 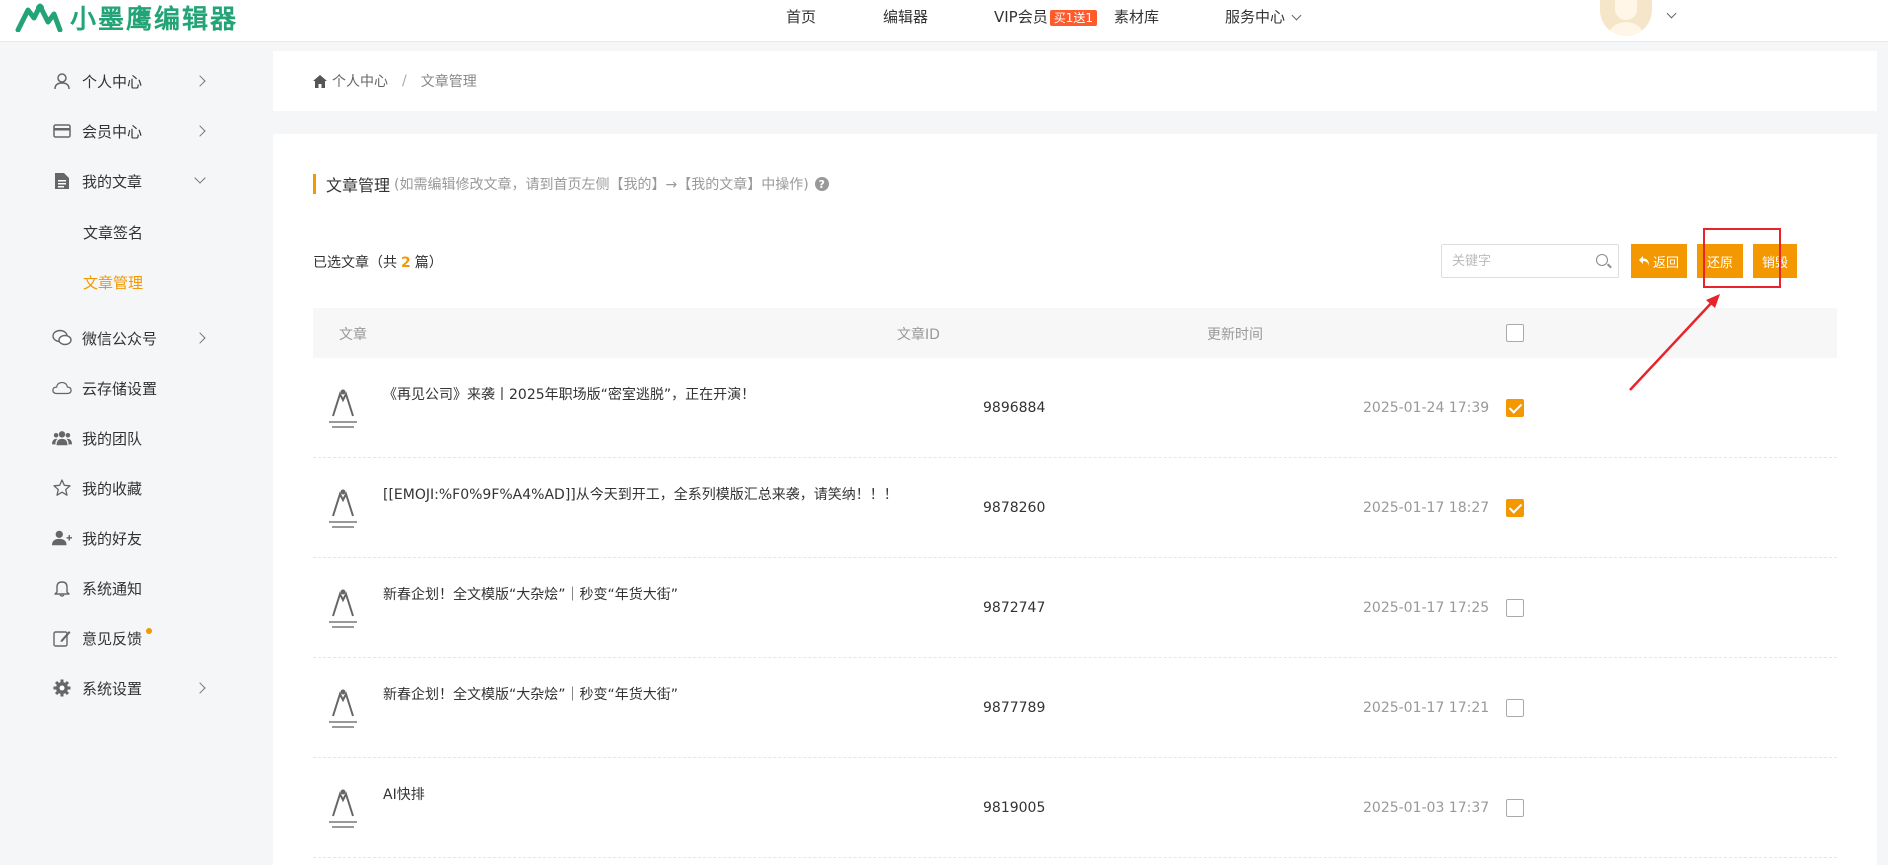 I want to click on vip-promo-badge: 买1送1, so click(x=1073, y=18).